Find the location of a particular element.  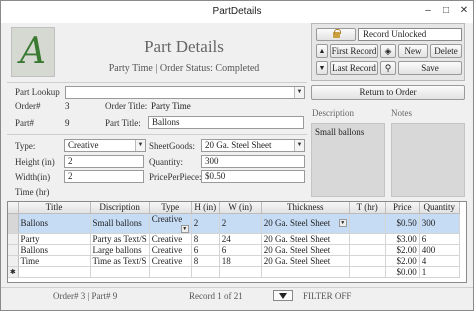

cell-thickness: 20 Ga. Steel Sheet ▼ is located at coordinates (305, 223).